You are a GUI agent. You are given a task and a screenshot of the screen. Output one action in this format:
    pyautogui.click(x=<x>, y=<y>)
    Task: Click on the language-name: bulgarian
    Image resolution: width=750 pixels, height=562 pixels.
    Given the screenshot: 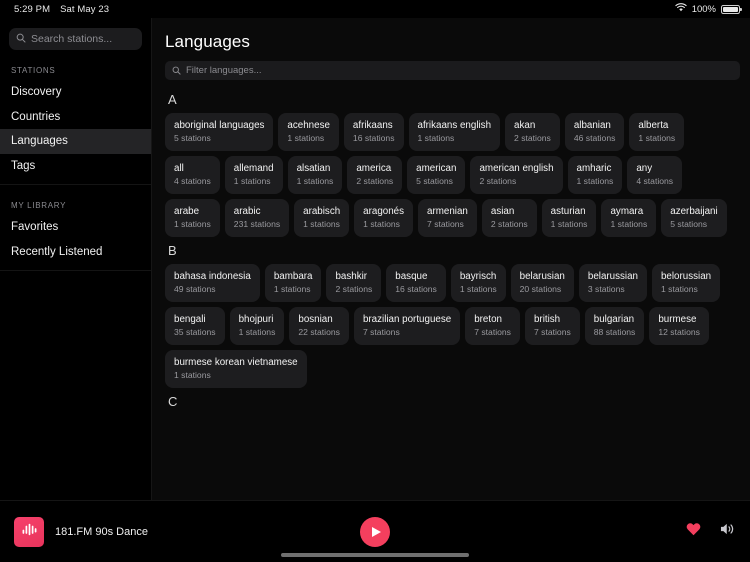 What is the action you would take?
    pyautogui.click(x=614, y=319)
    